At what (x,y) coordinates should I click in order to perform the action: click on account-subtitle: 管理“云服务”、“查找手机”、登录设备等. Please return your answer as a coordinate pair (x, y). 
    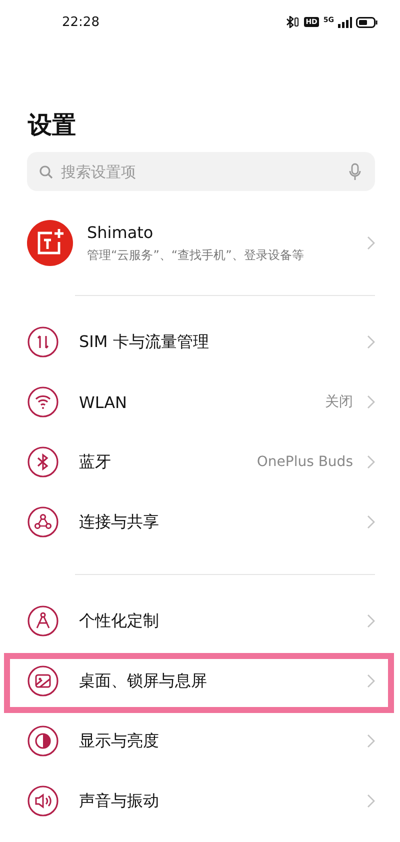
    Looking at the image, I should click on (196, 255).